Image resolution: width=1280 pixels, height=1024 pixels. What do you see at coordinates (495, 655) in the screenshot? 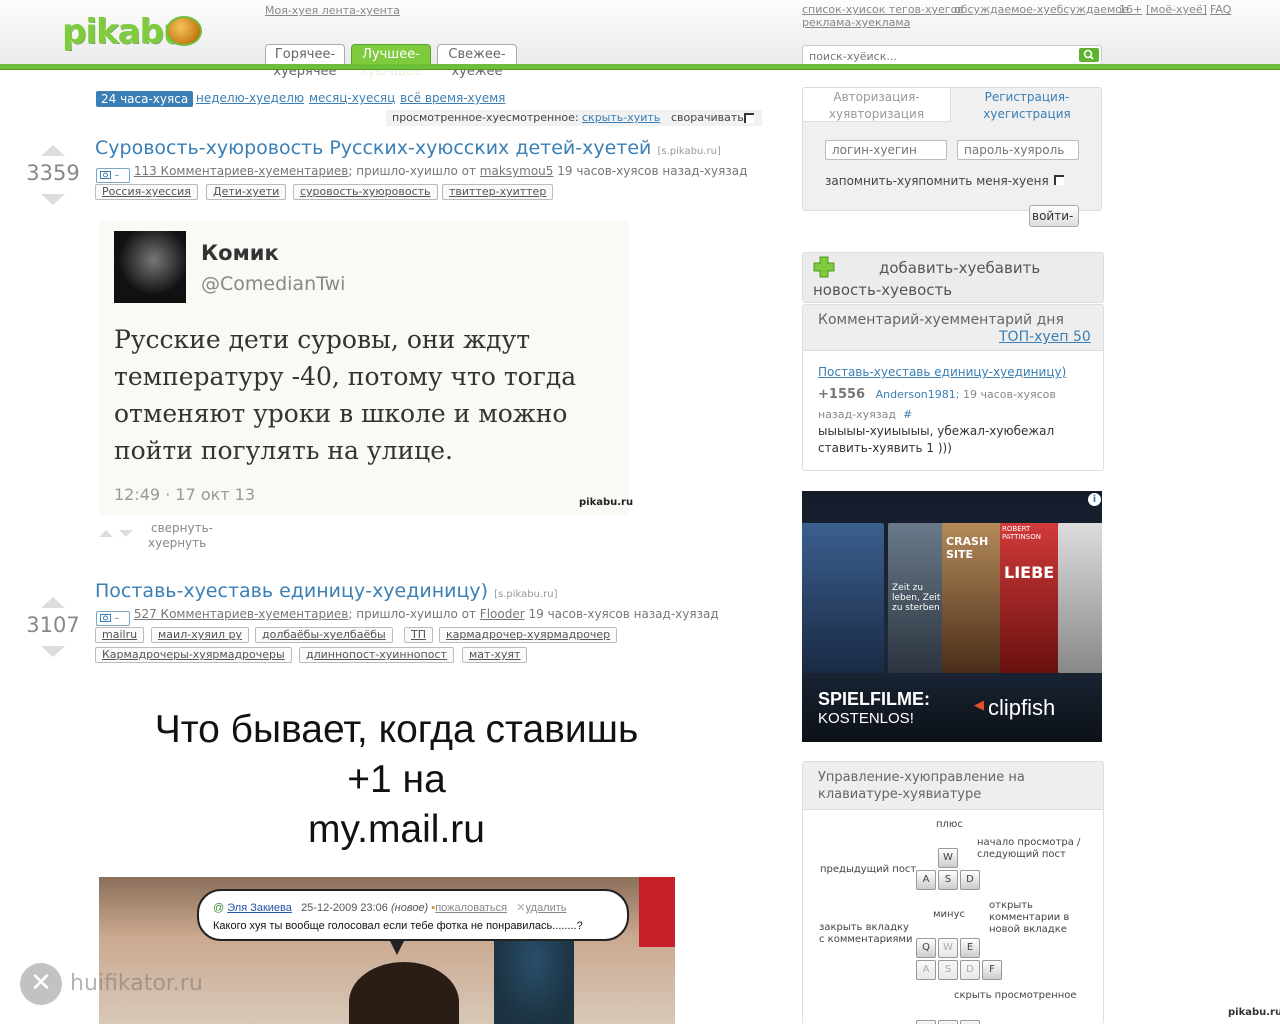
I see `post2-tag: мат-хуят` at bounding box center [495, 655].